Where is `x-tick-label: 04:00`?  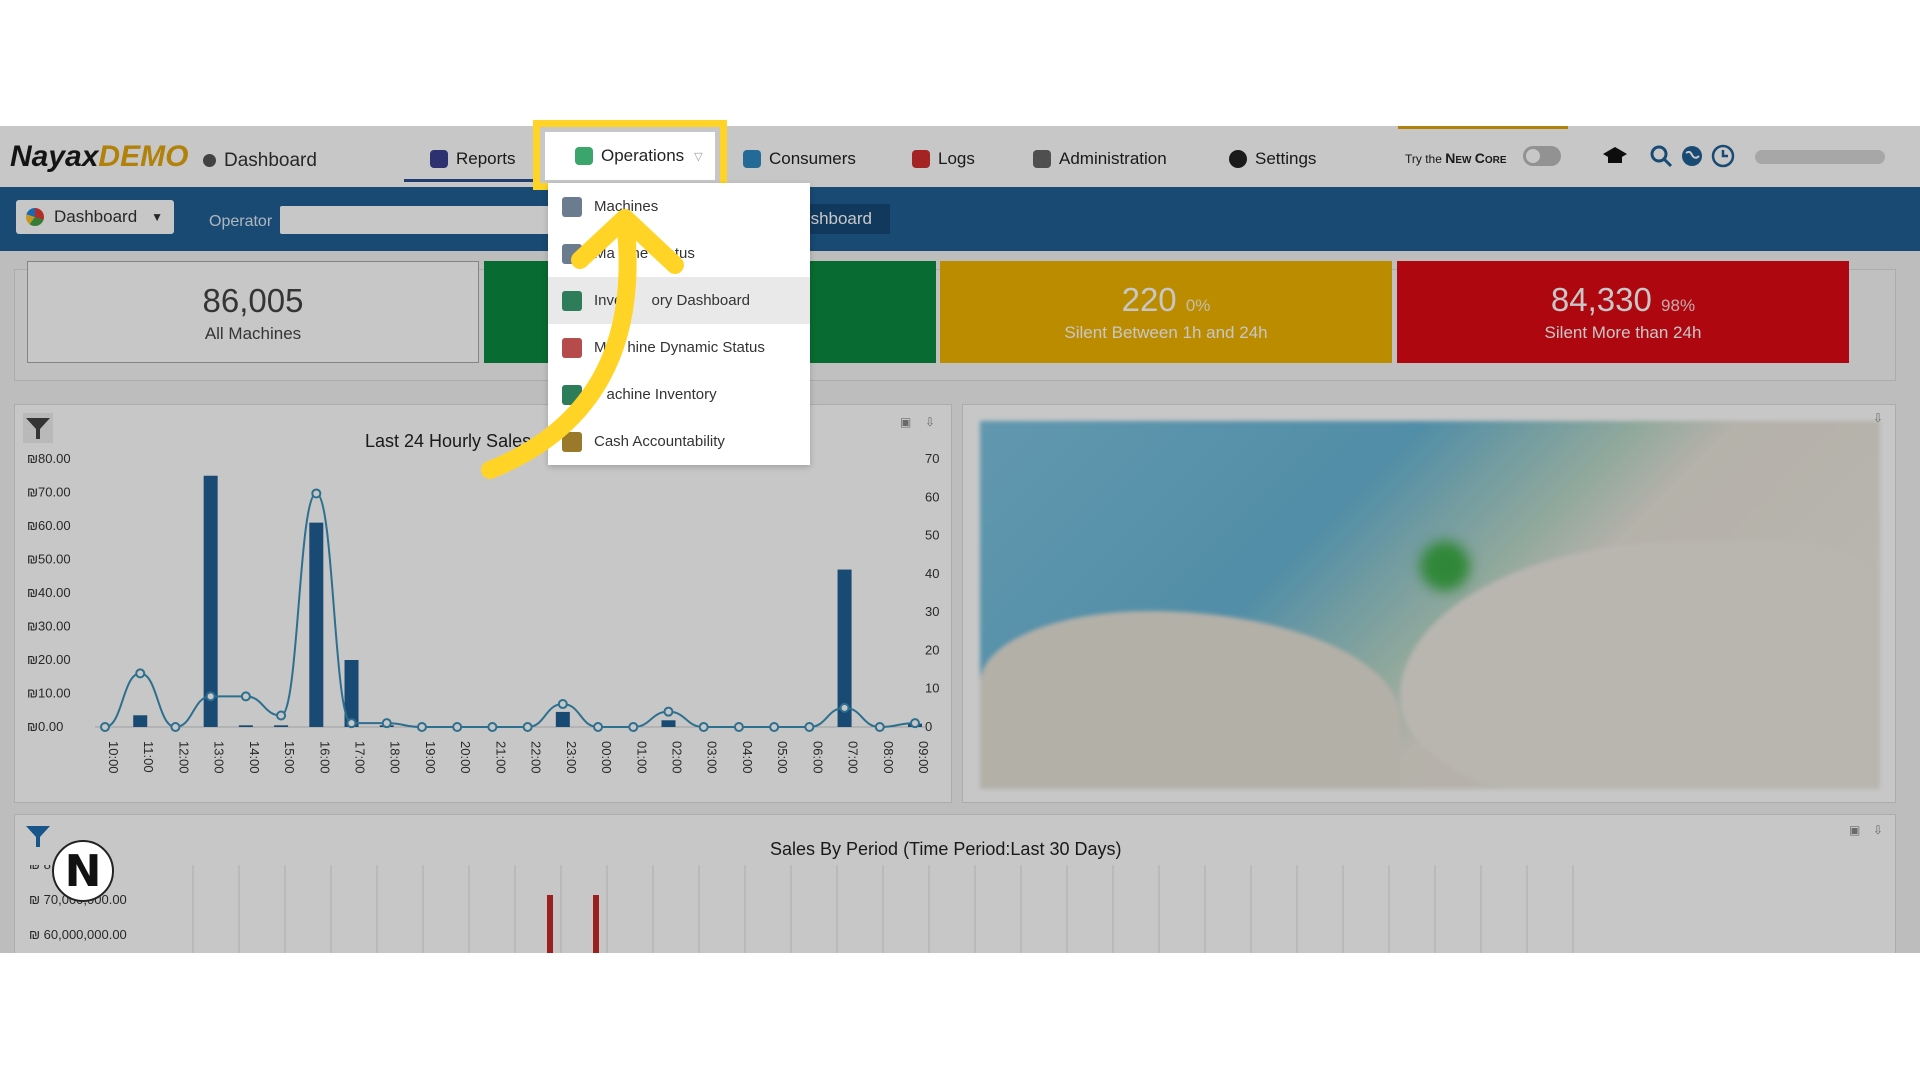
x-tick-label: 04:00 is located at coordinates (747, 757).